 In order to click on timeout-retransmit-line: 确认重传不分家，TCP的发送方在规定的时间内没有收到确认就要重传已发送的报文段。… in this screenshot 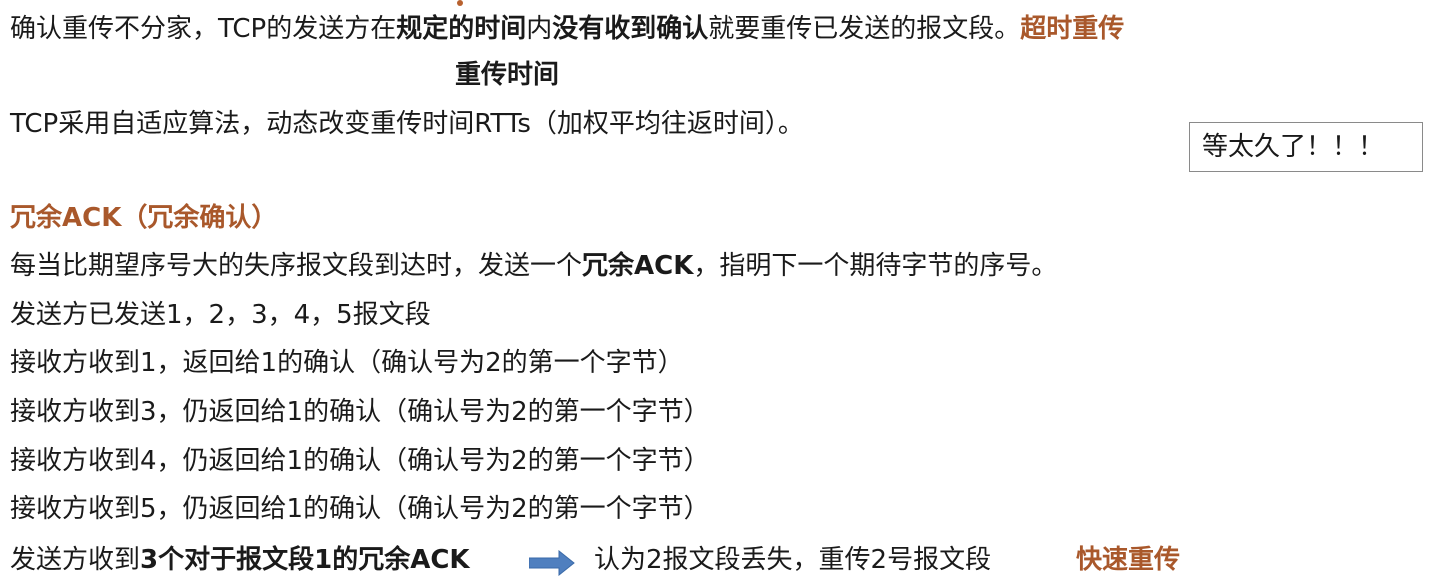, I will do `click(567, 29)`.